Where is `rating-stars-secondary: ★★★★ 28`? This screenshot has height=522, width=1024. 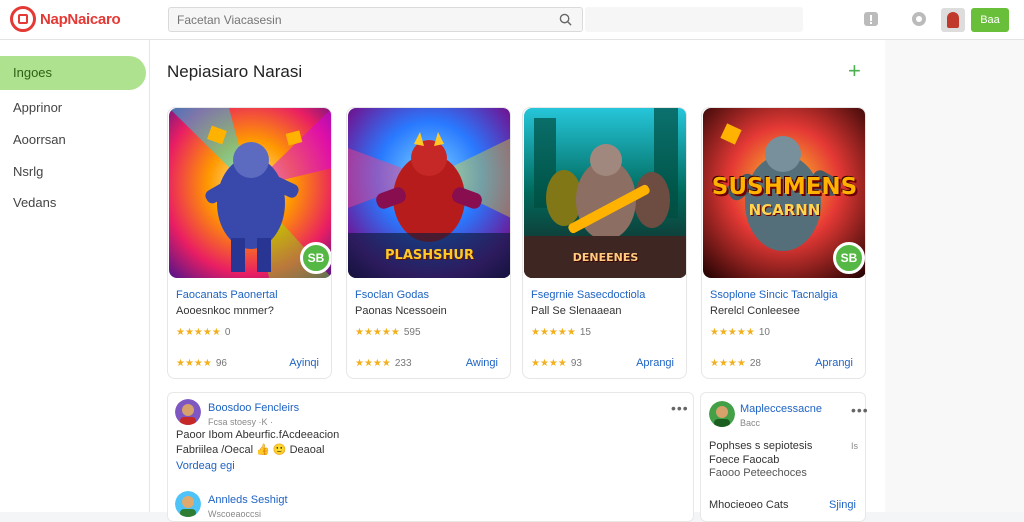 rating-stars-secondary: ★★★★ 28 is located at coordinates (735, 363).